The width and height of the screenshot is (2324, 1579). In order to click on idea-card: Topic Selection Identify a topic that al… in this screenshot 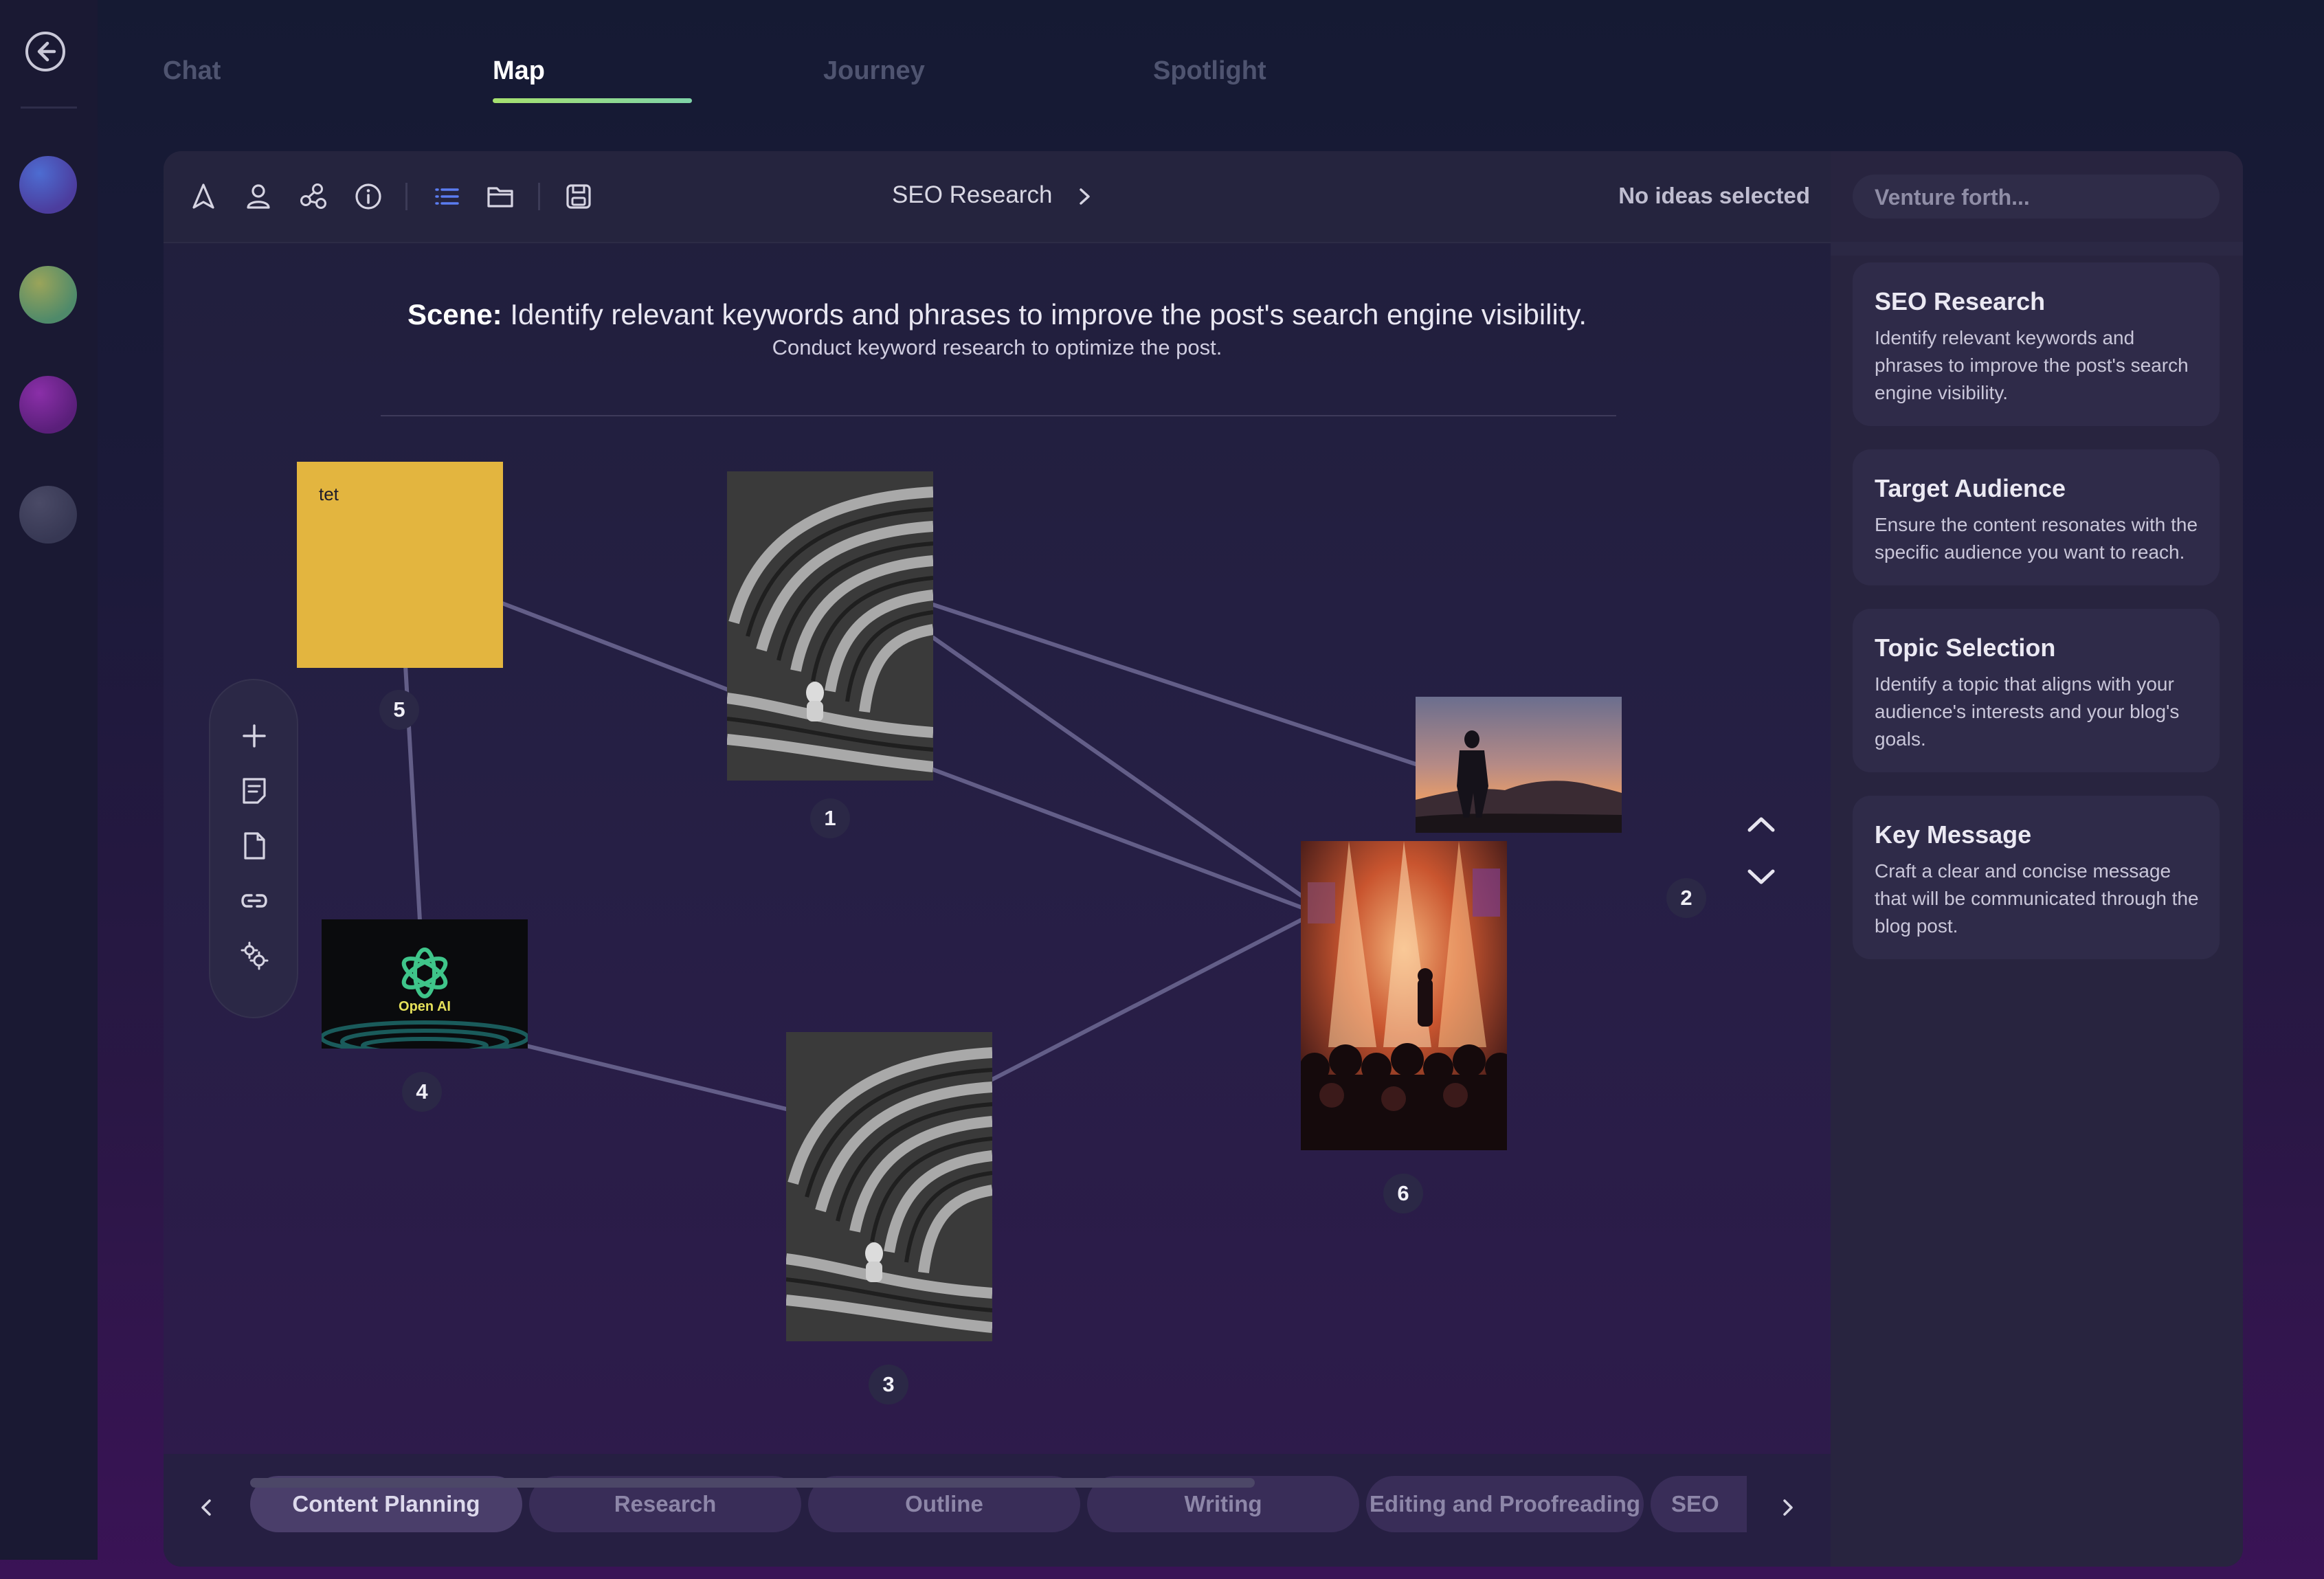, I will do `click(2036, 690)`.